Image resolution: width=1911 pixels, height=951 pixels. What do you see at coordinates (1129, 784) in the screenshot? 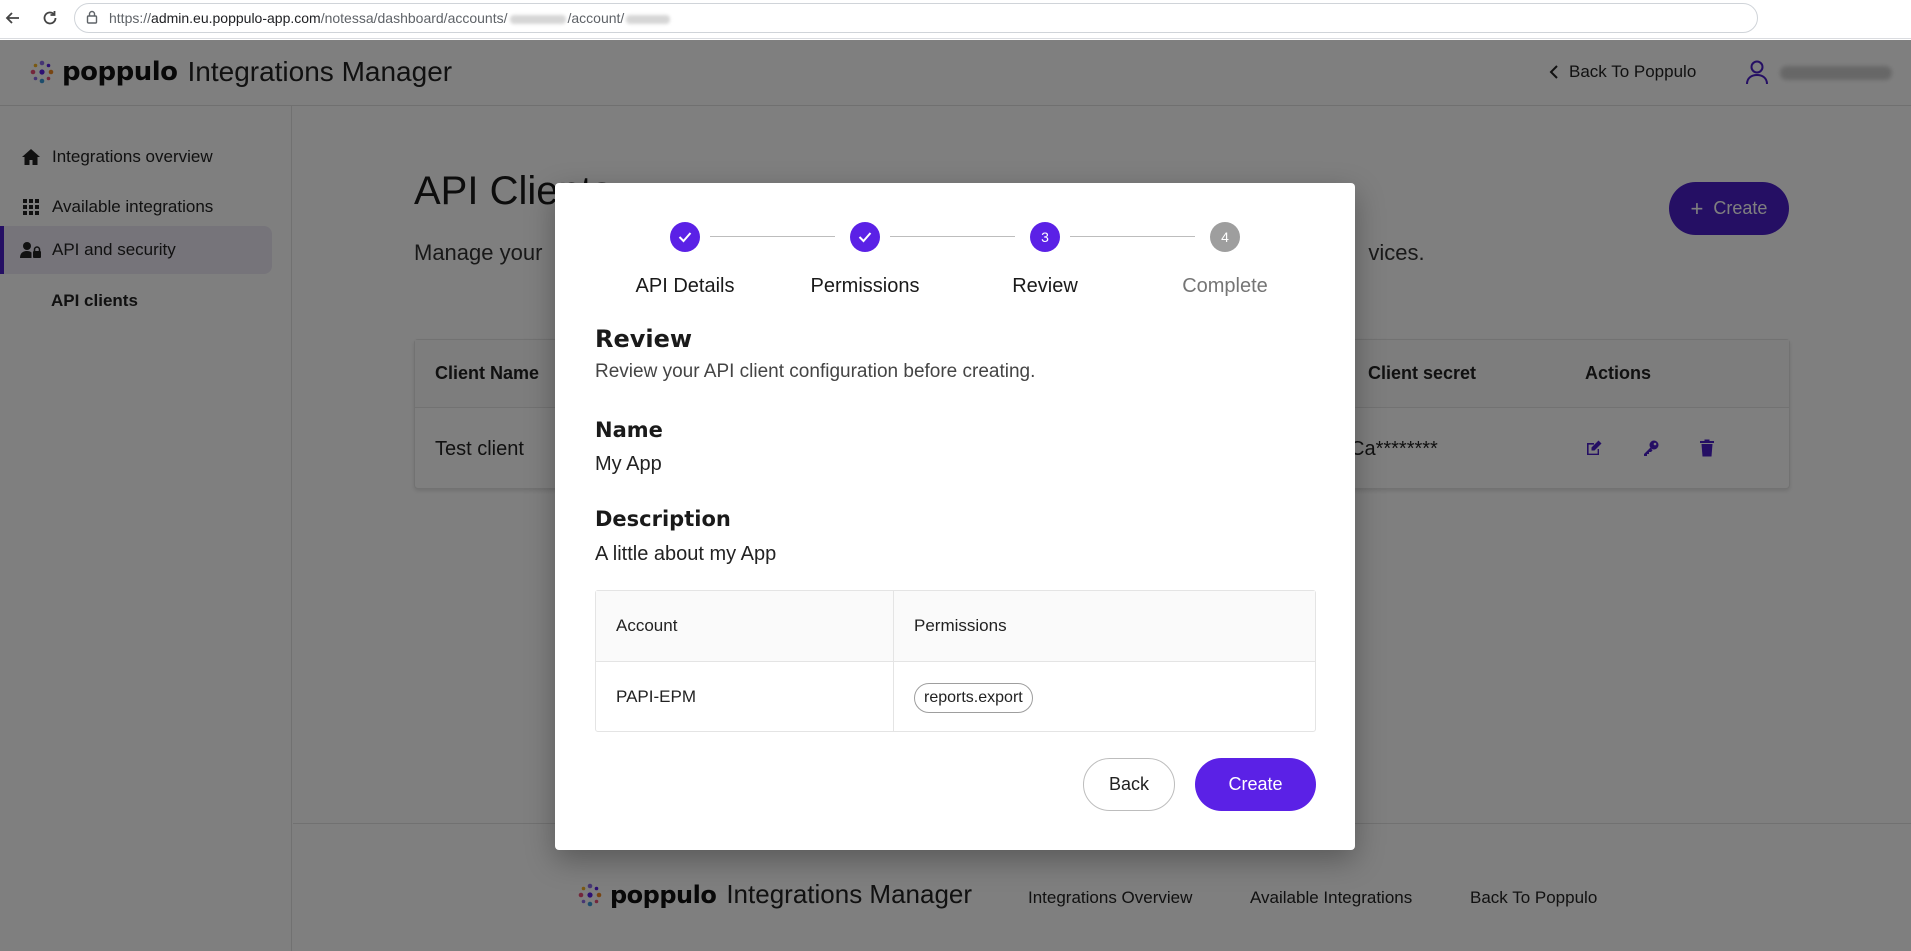
I see `back-button: Back` at bounding box center [1129, 784].